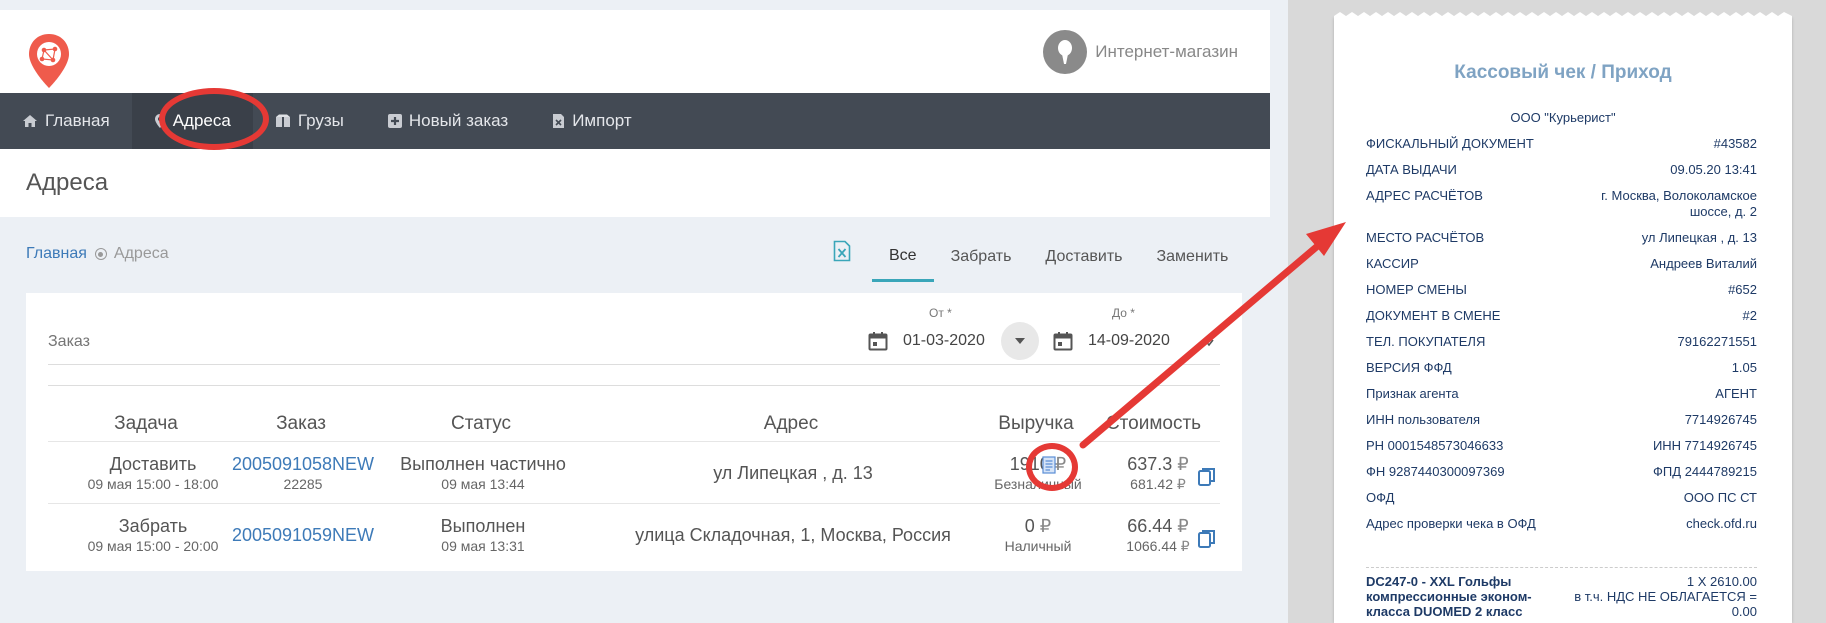  What do you see at coordinates (153, 473) in the screenshot?
I see `task-cell: Доставить 09 мая 15:00 - 18:00` at bounding box center [153, 473].